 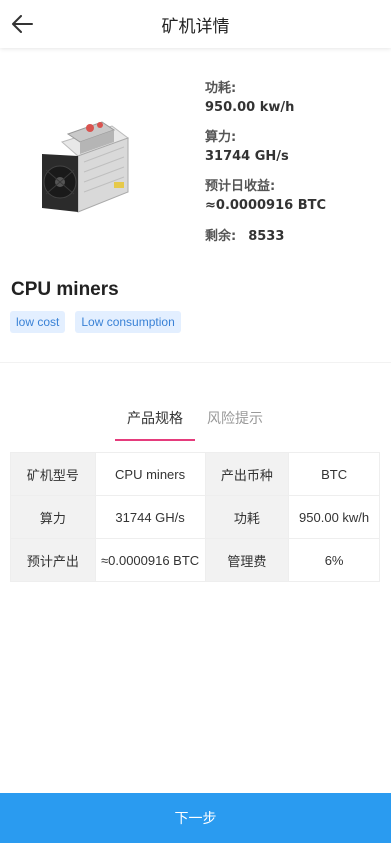 What do you see at coordinates (221, 236) in the screenshot?
I see `remaining-label: 剩余:` at bounding box center [221, 236].